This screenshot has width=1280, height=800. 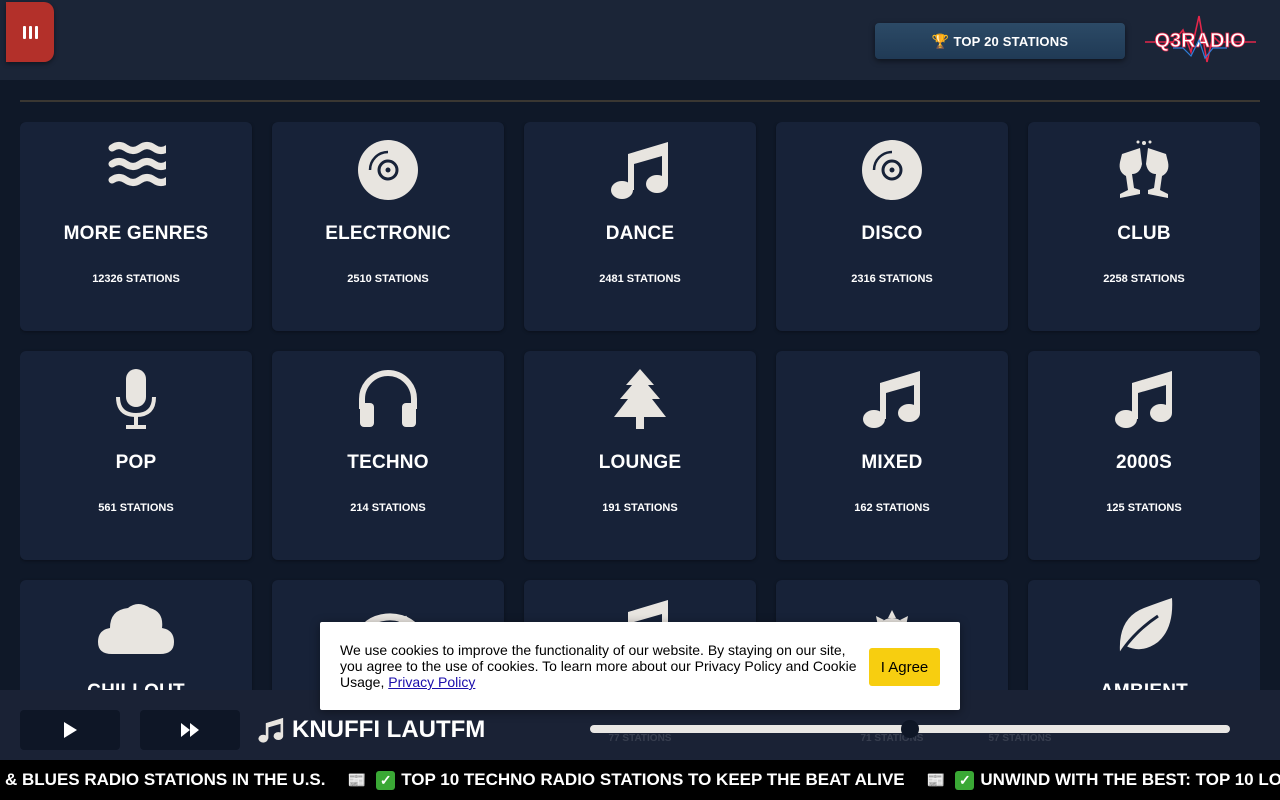 I want to click on menu-button, so click(x=30, y=32).